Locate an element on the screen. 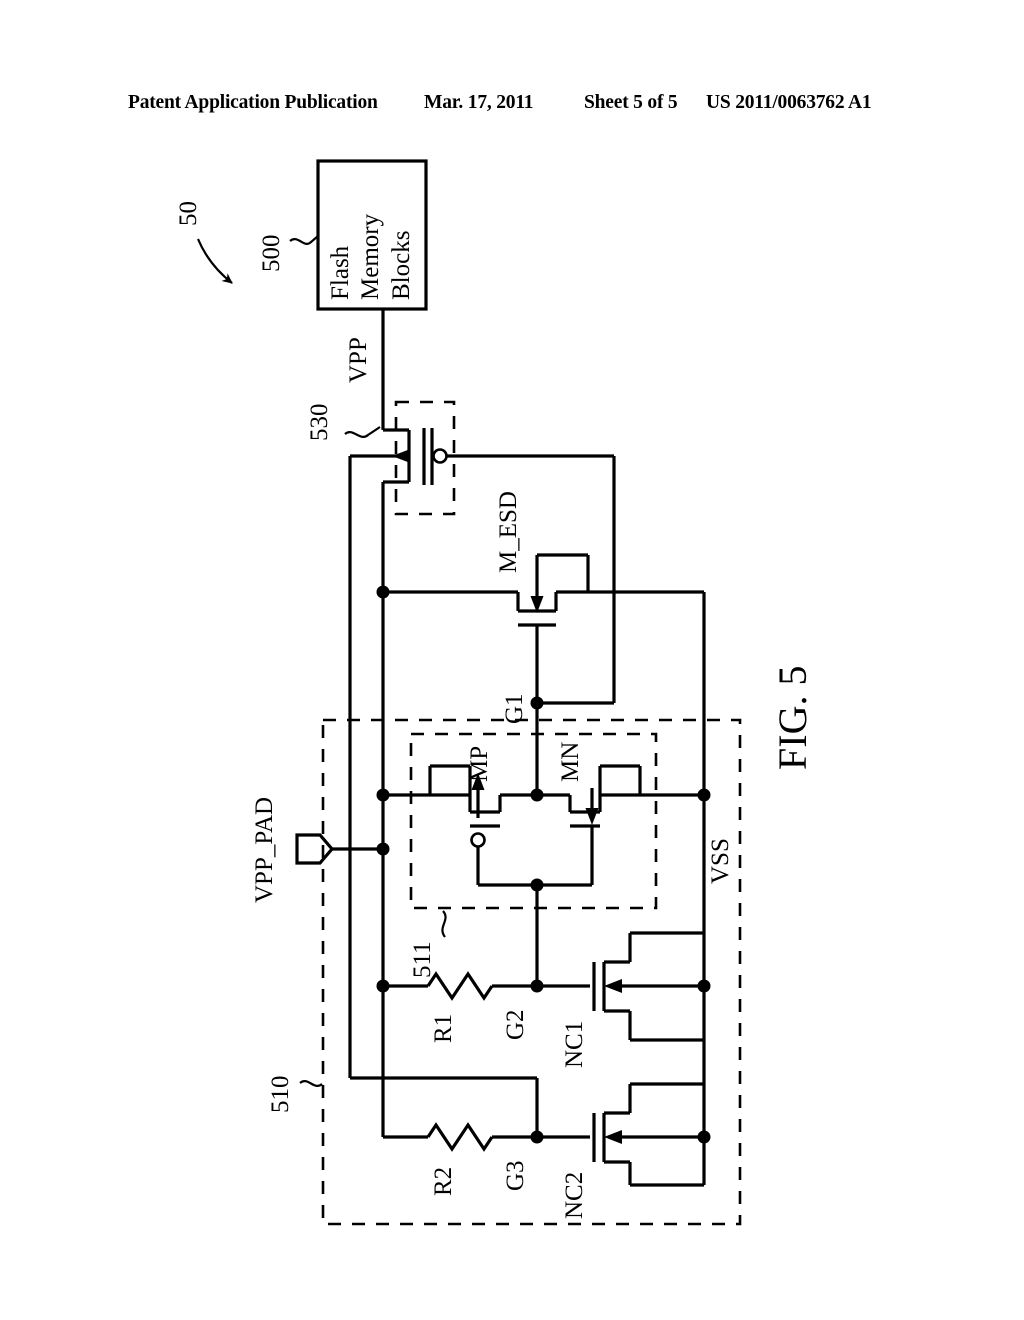 The width and height of the screenshot is (1024, 1320). net-vss-rail: VSS is located at coordinates (715, 888).